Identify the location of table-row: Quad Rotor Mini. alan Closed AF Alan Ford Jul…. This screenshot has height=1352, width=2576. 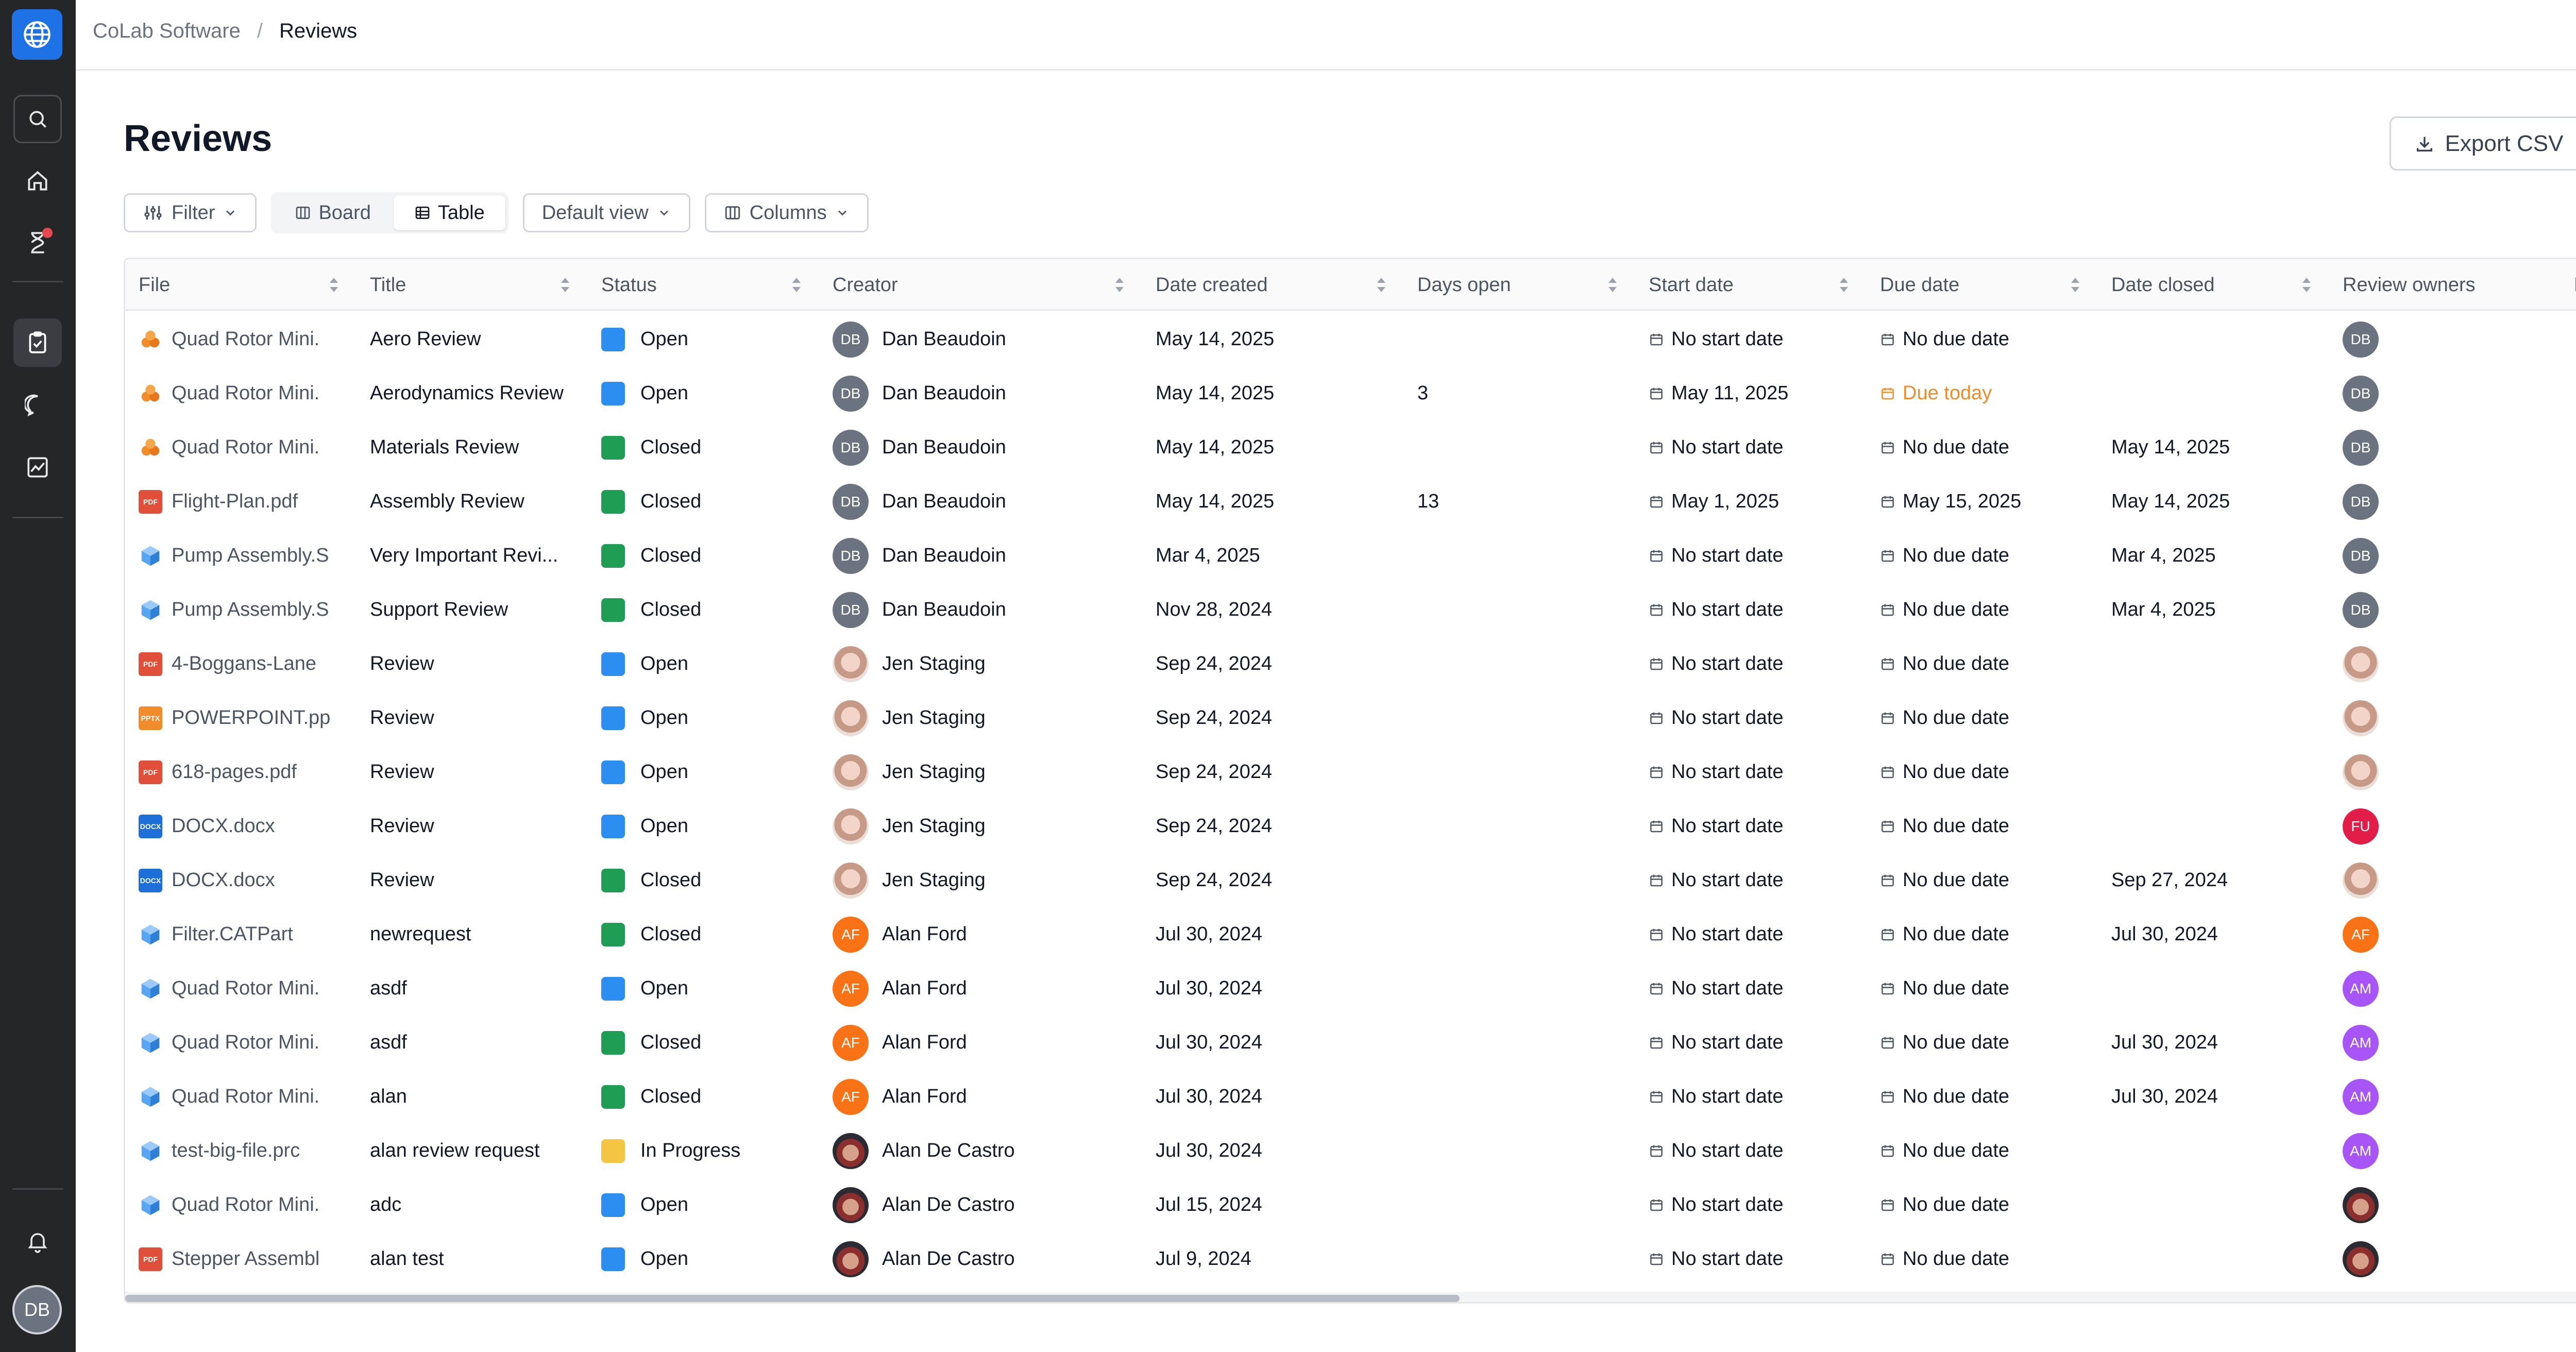
(1350, 1097).